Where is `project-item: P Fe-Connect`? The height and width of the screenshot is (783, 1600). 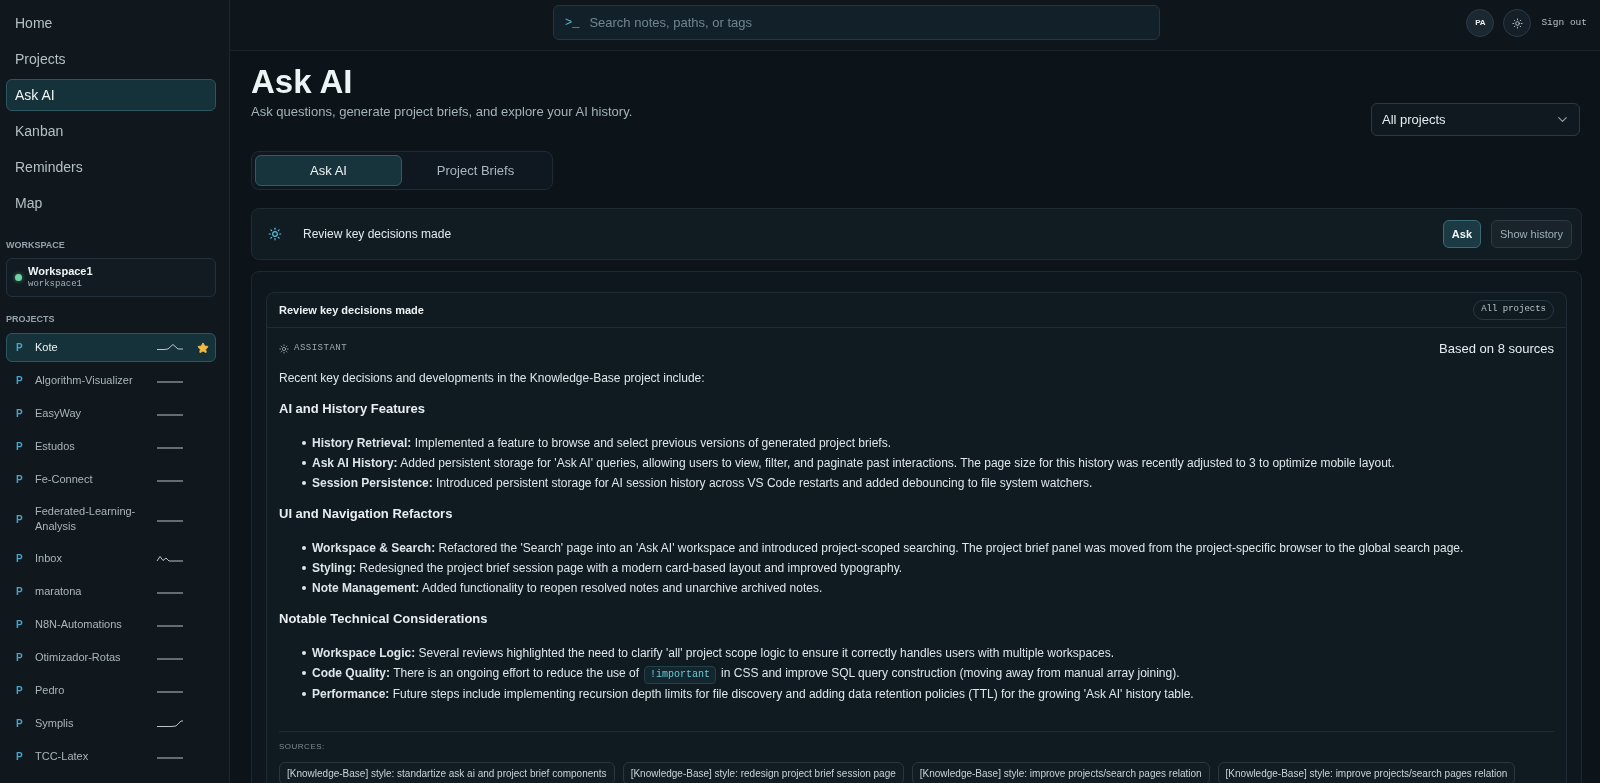 project-item: P Fe-Connect is located at coordinates (111, 479).